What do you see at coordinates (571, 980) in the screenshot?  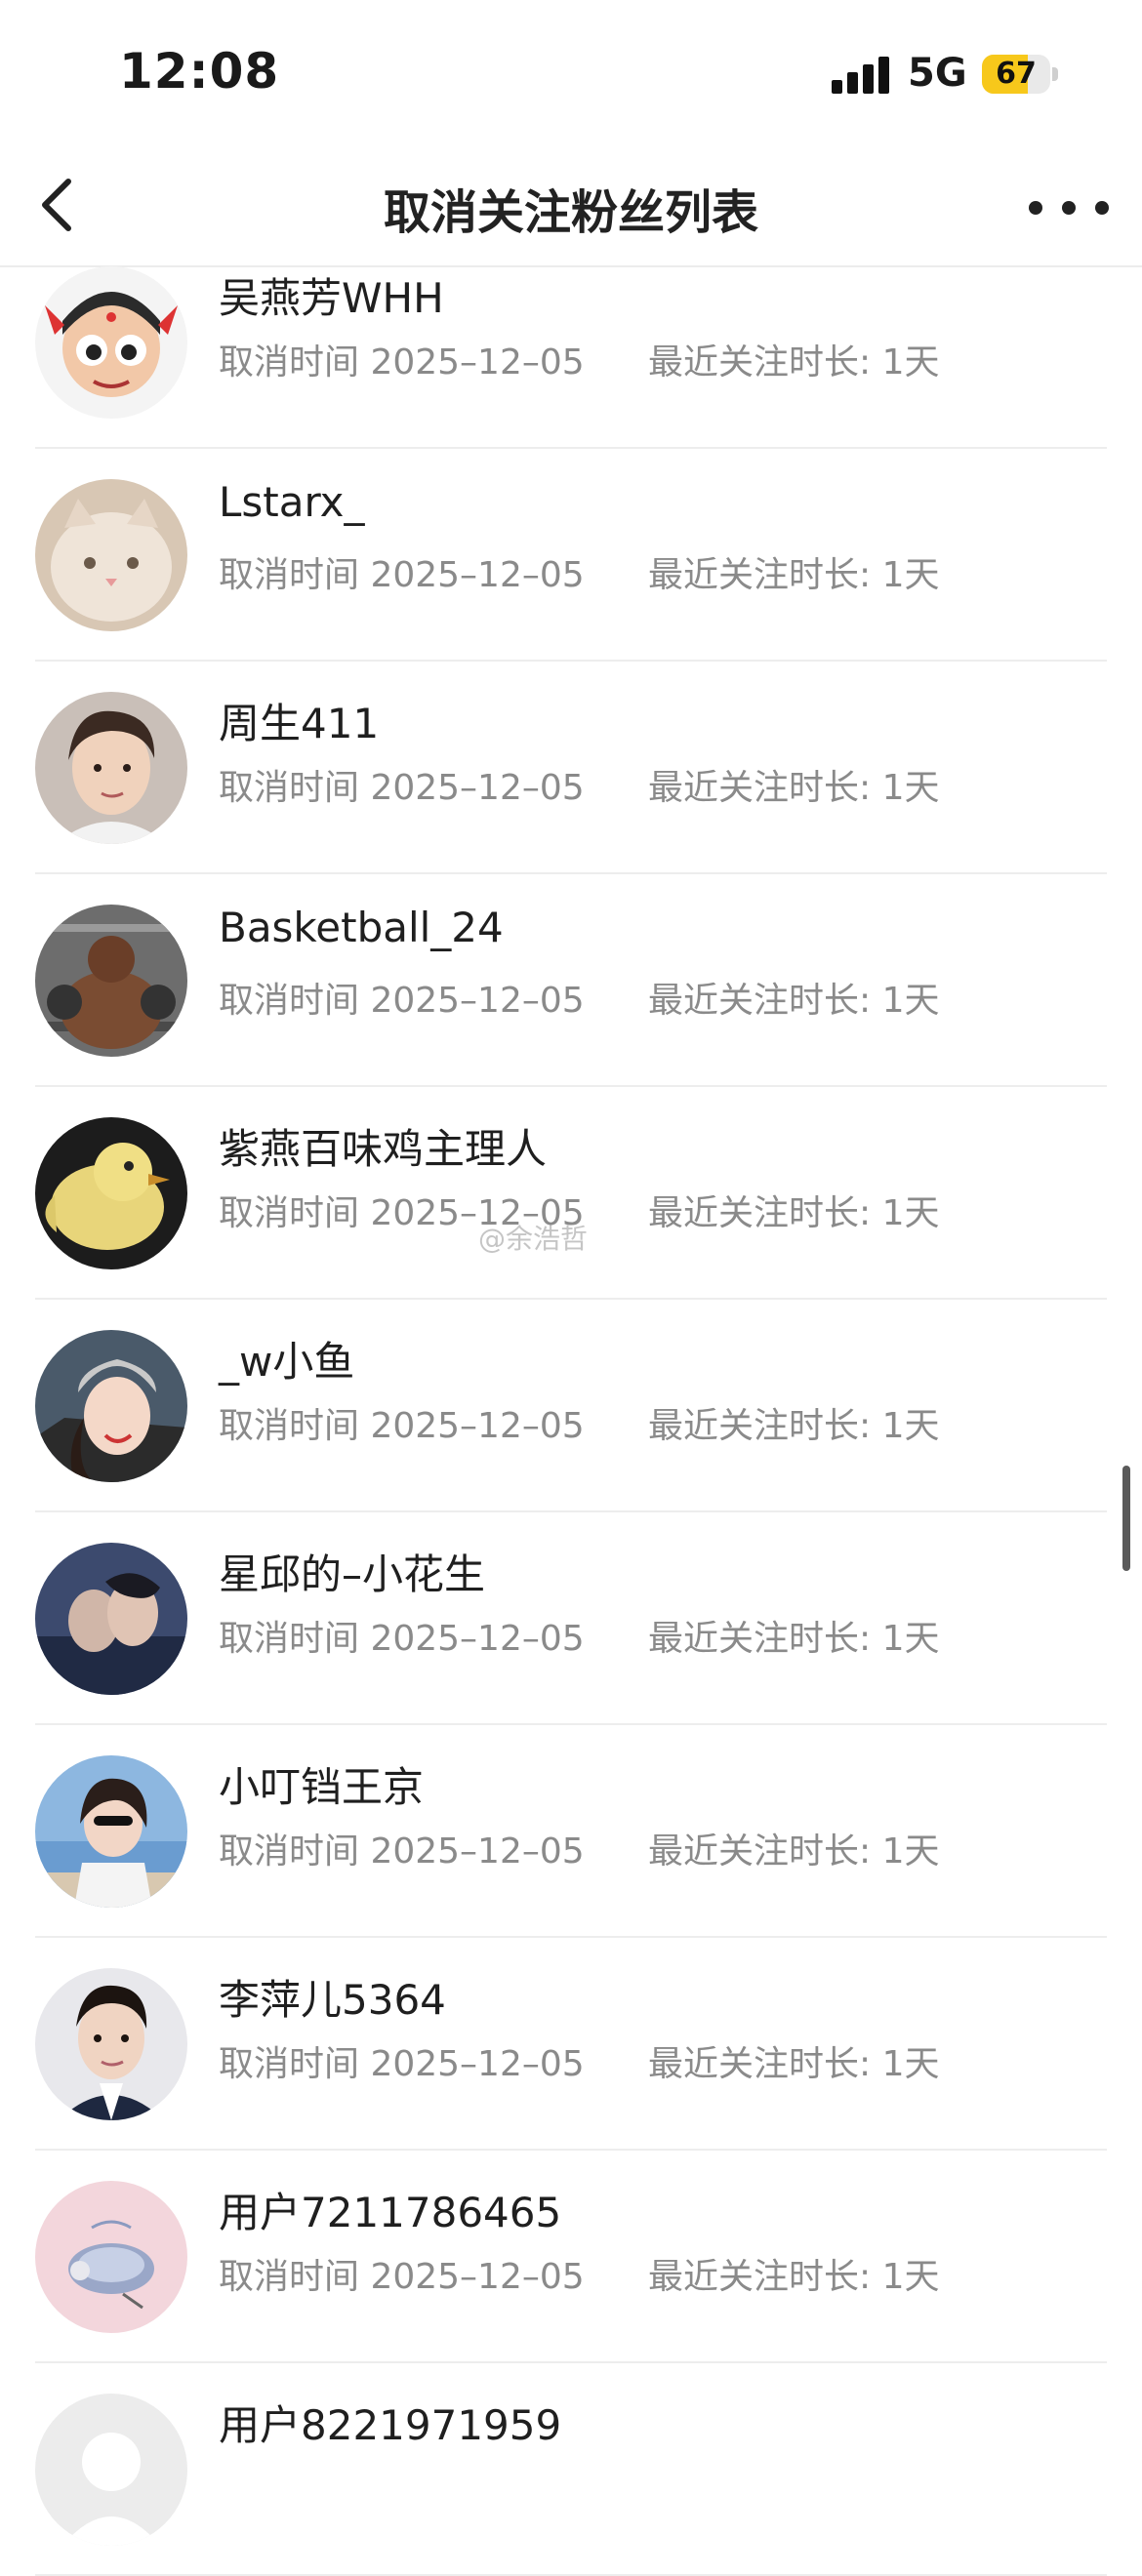 I see `fan-row: Basketball_24 取消时间 2025–12–05 最近关注时长: 1天` at bounding box center [571, 980].